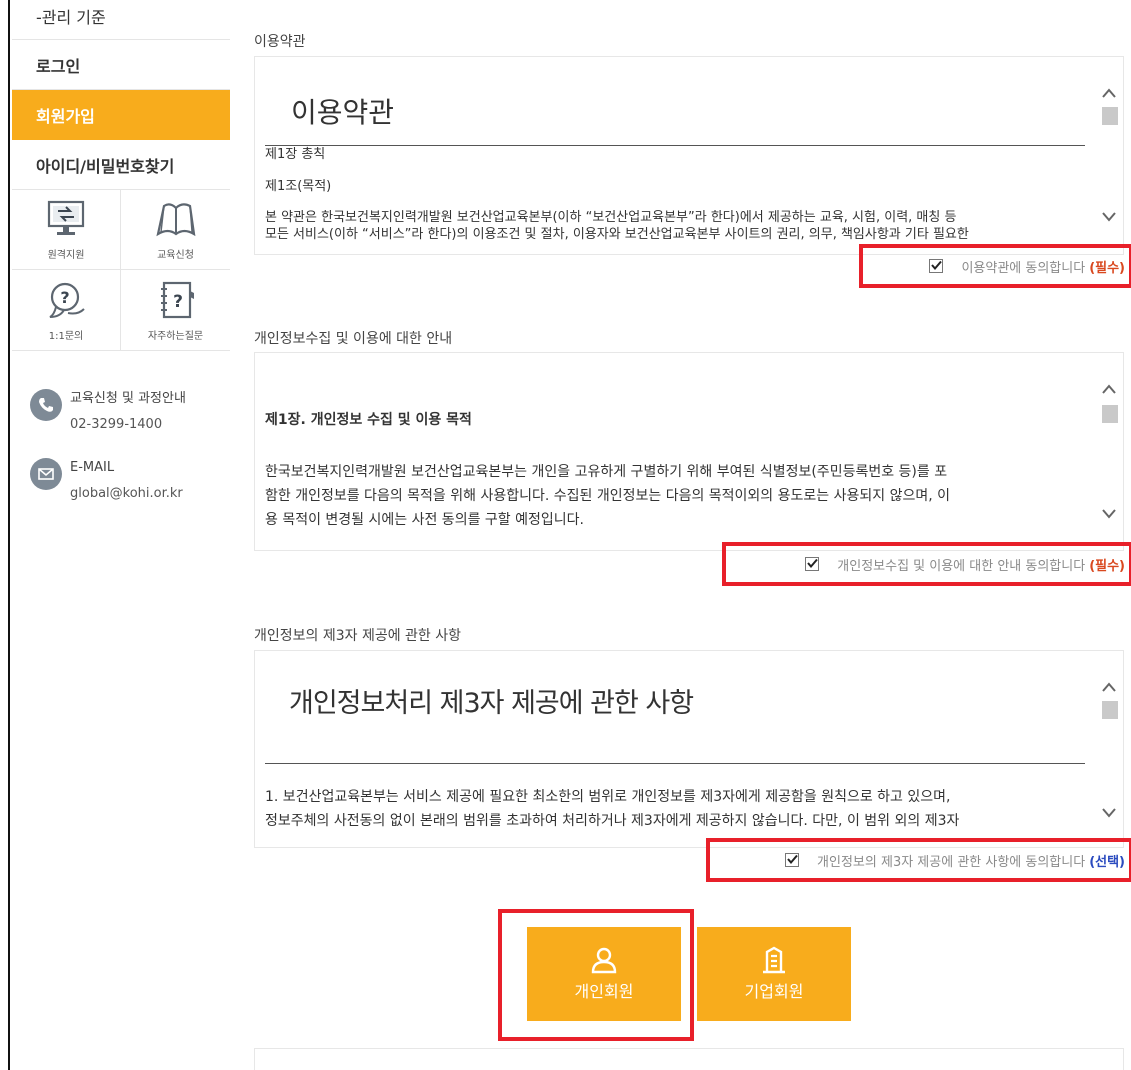 The height and width of the screenshot is (1070, 1131). Describe the element at coordinates (126, 494) in the screenshot. I see `contact-email-address: global@kohi.or.kr` at that location.